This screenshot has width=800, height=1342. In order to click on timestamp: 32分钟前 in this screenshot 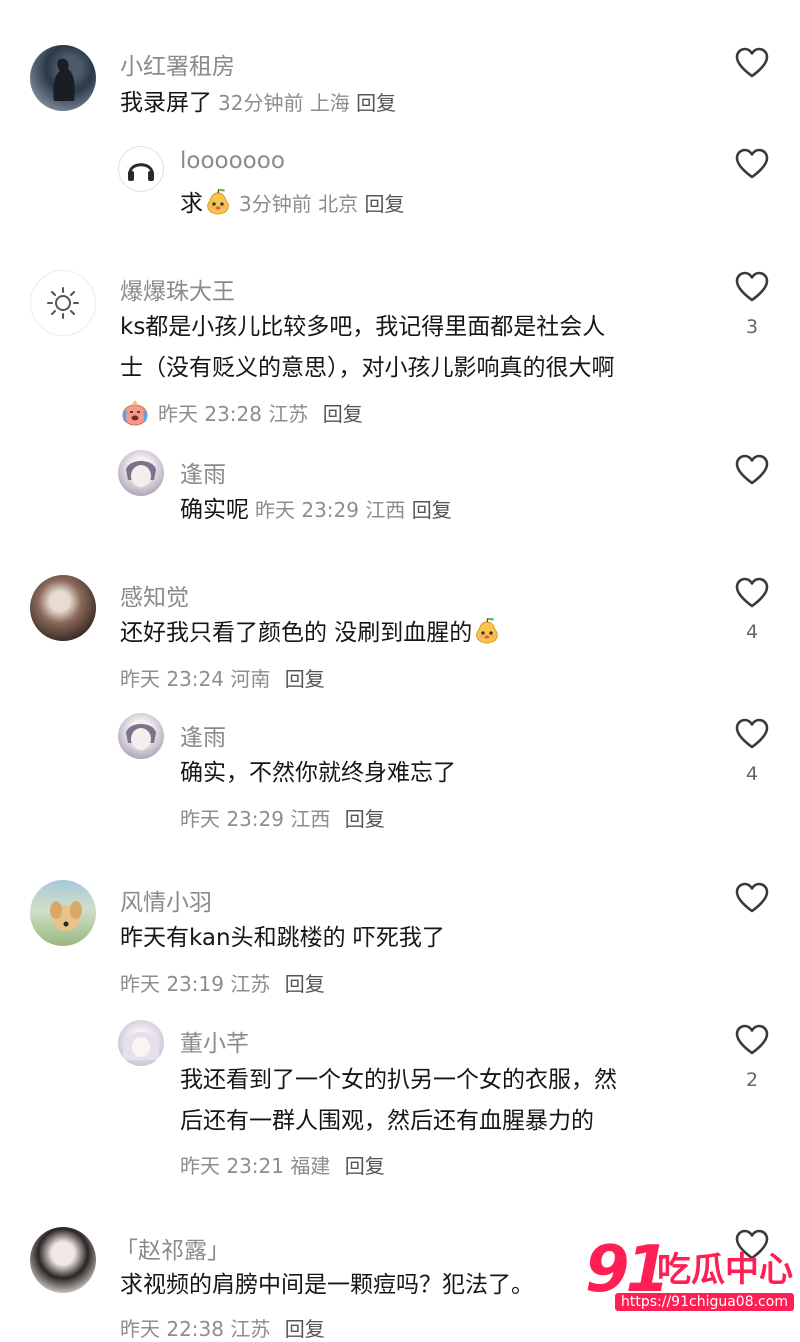, I will do `click(261, 103)`.